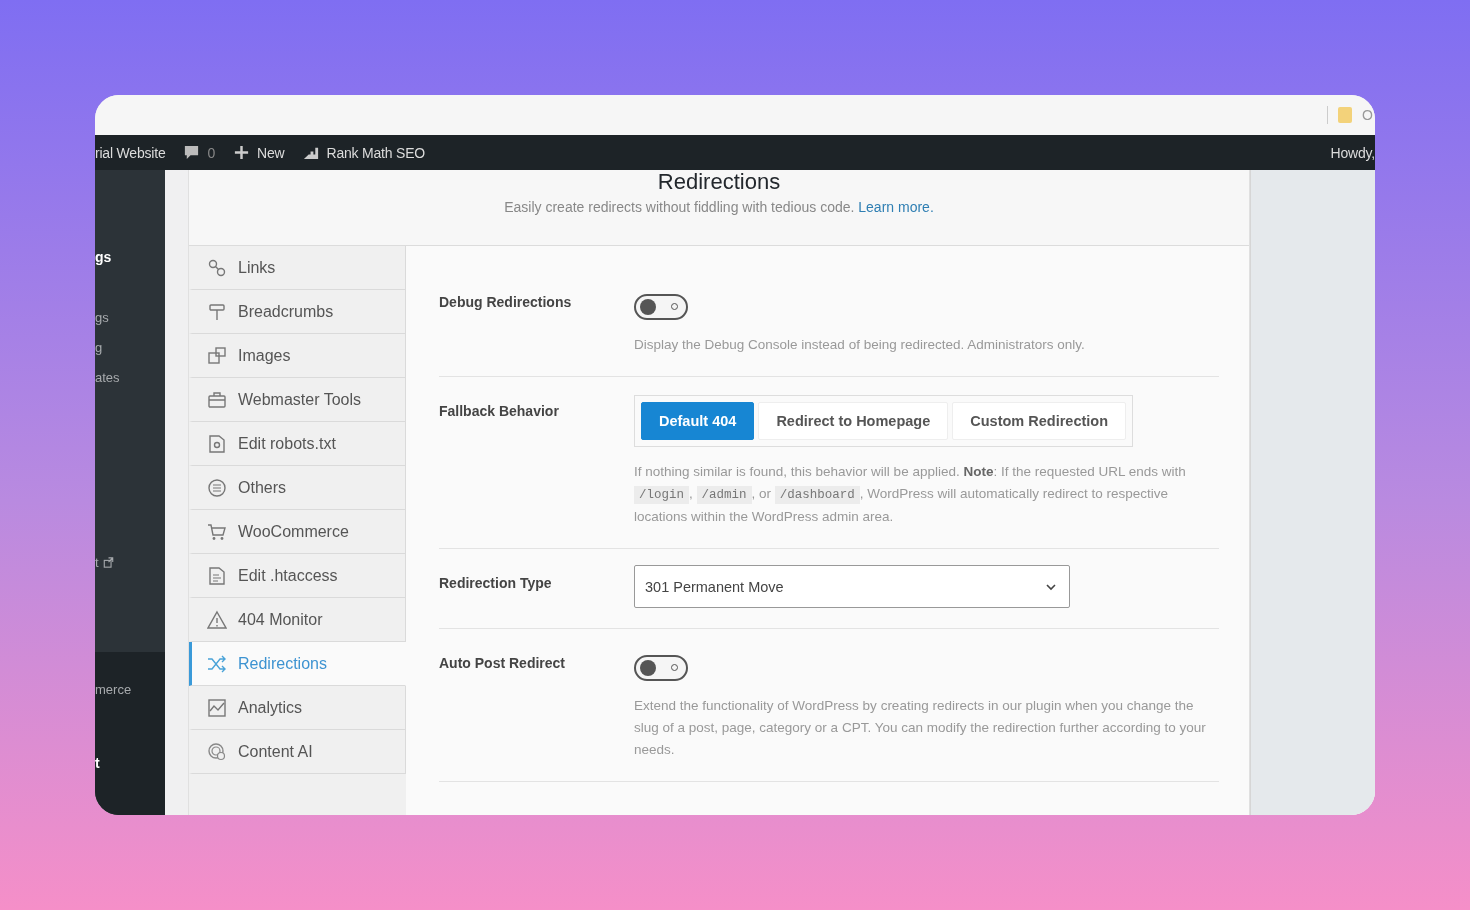 The image size is (1470, 910). I want to click on settings-tab: Webmaster Tools, so click(297, 400).